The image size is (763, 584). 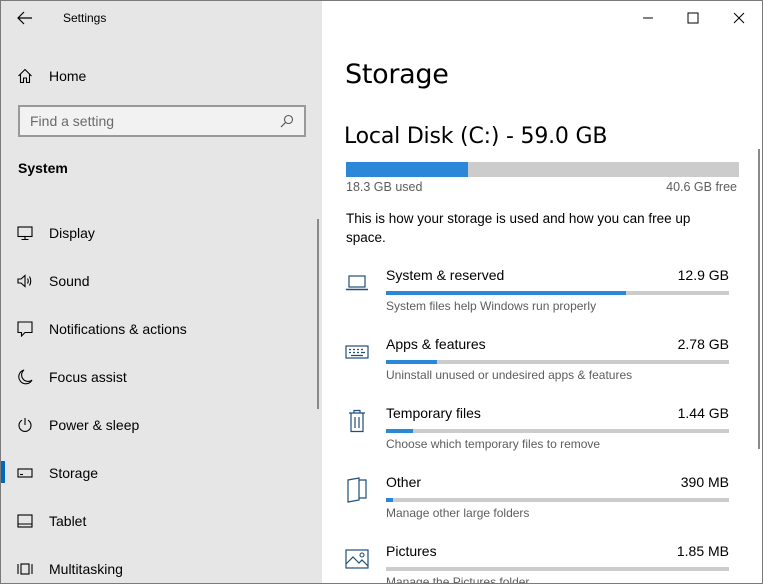 What do you see at coordinates (538, 506) in the screenshot?
I see `category-other: Other 390 MB Manage other large folders` at bounding box center [538, 506].